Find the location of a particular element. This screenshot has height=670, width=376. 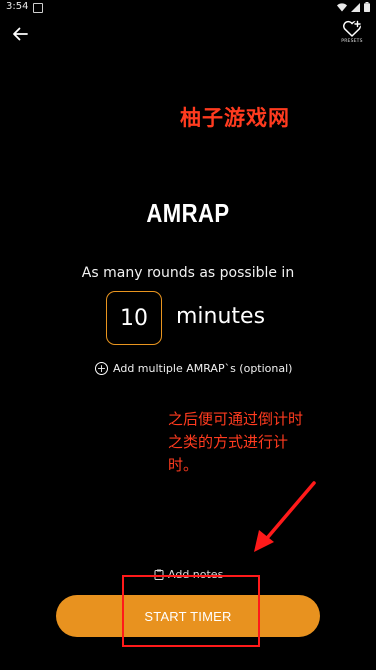

watermark-text: 柚子游戏网 is located at coordinates (235, 118).